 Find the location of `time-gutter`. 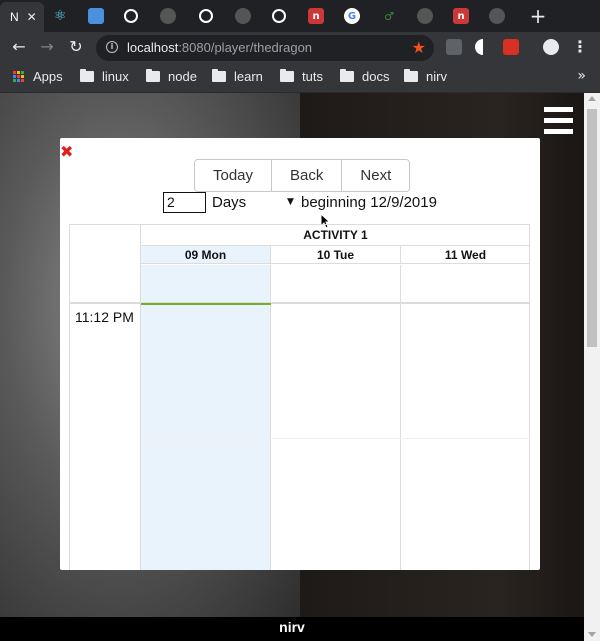

time-gutter is located at coordinates (105, 397).